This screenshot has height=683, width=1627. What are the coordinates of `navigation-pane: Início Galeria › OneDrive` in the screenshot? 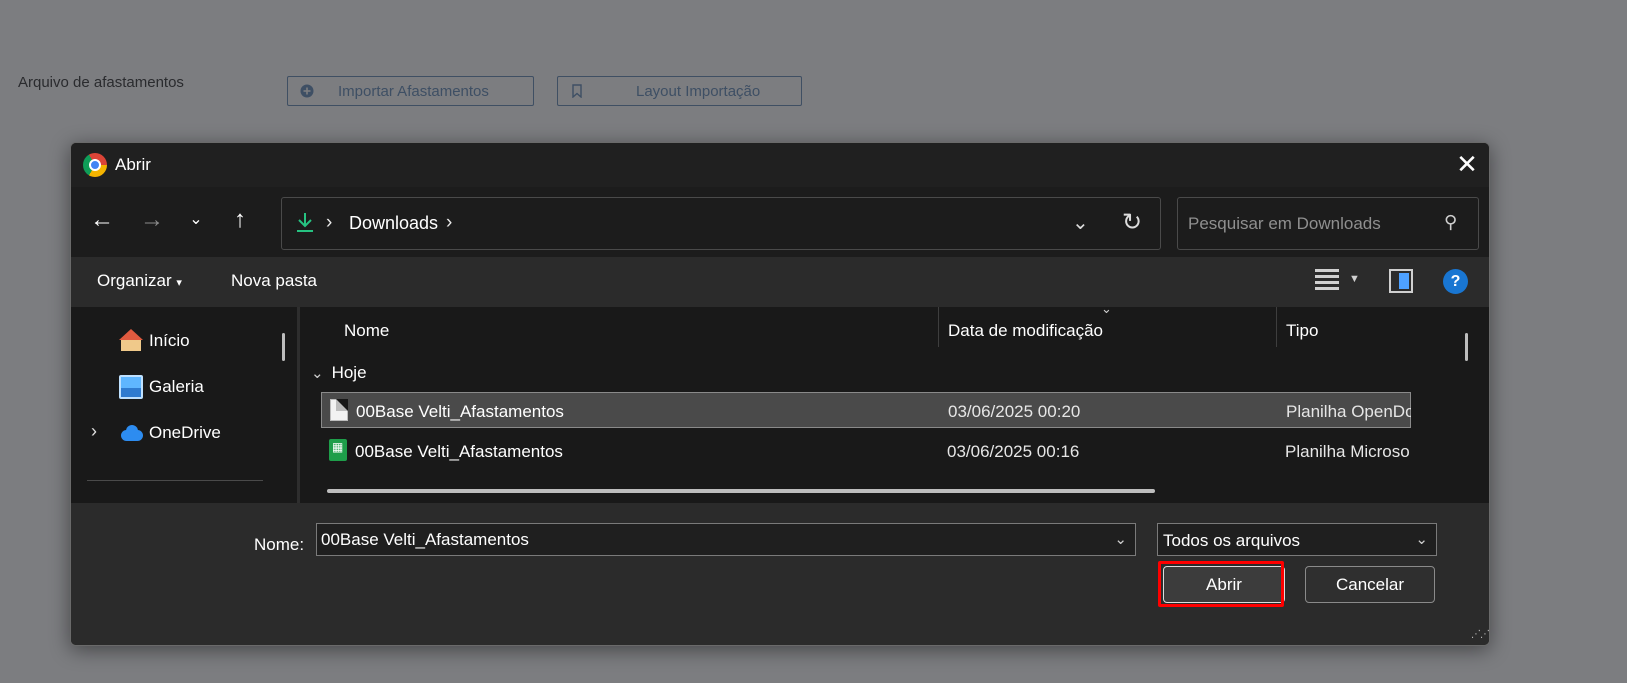 It's located at (186, 405).